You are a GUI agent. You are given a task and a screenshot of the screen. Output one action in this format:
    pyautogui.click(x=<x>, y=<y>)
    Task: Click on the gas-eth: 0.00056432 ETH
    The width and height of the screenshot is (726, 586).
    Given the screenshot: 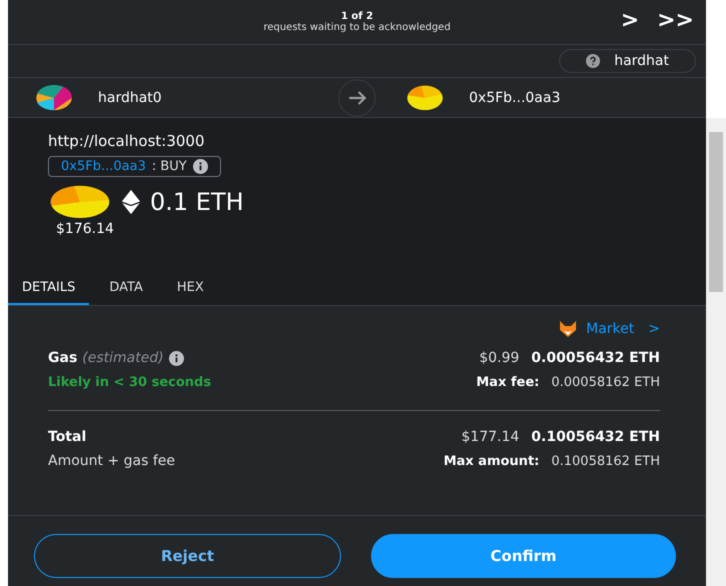 What is the action you would take?
    pyautogui.click(x=595, y=358)
    